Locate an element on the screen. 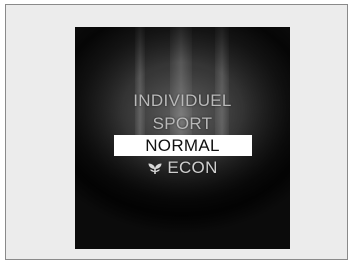  mode-option-label: ECON is located at coordinates (192, 167).